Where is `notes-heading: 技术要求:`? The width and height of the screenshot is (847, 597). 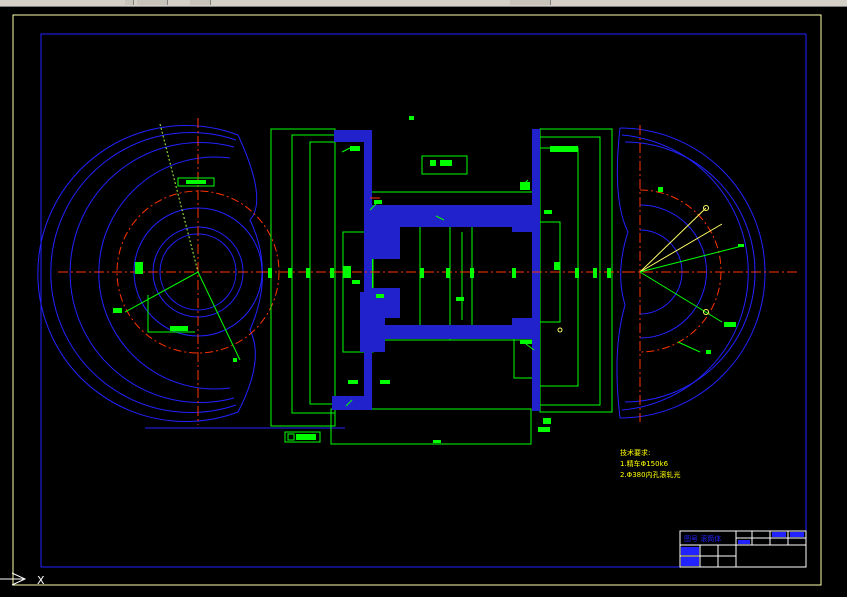 notes-heading: 技术要求: is located at coordinates (635, 453).